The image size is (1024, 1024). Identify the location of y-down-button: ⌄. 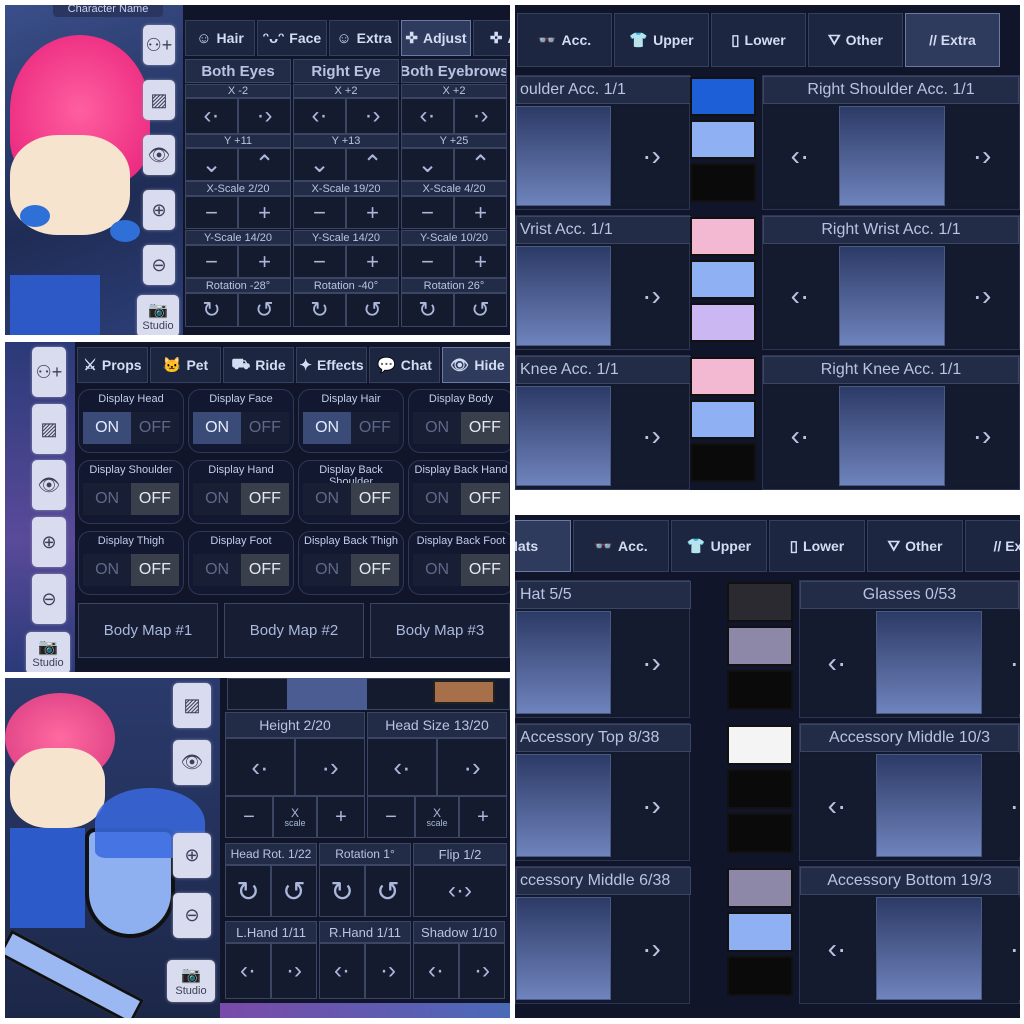
(211, 164).